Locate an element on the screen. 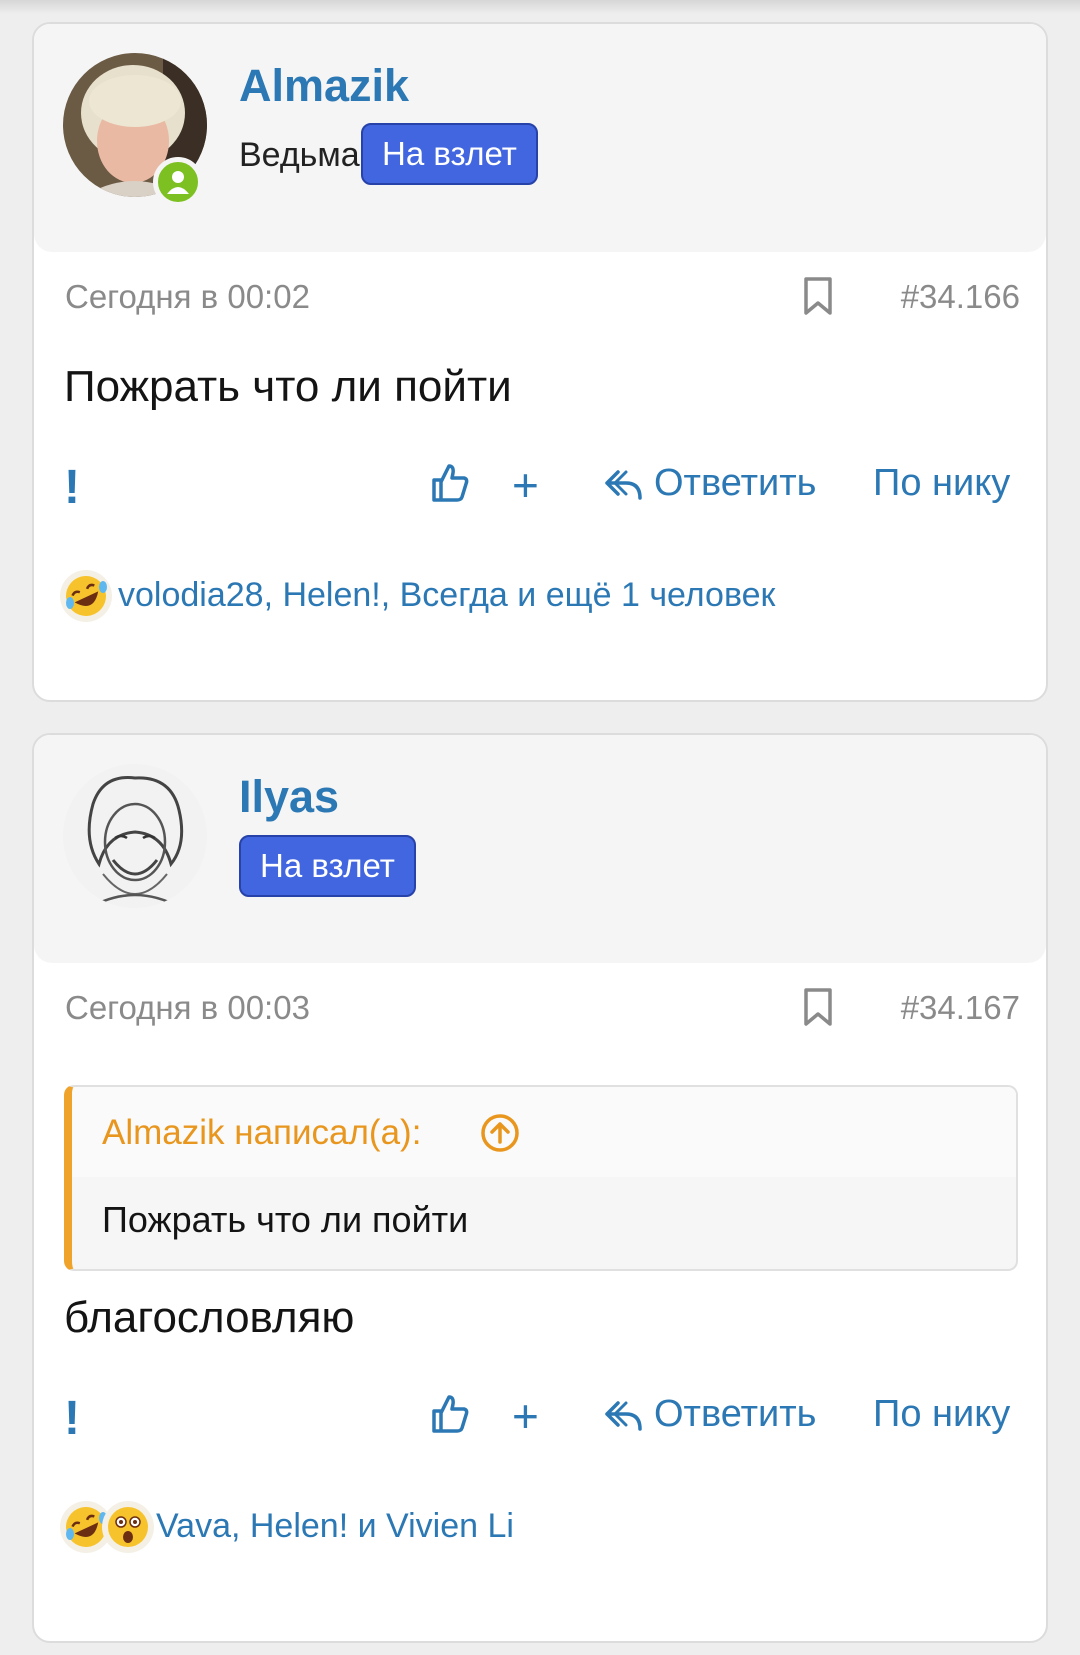  quote-text: Пожрать что ли пойти is located at coordinates (285, 1219).